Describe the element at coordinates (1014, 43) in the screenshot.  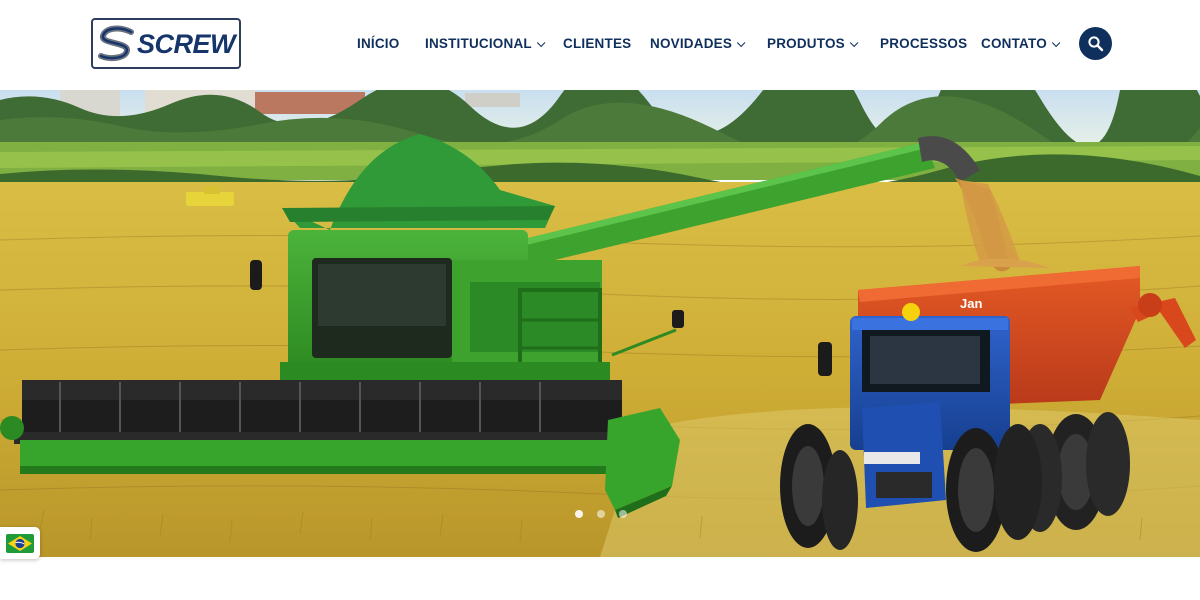
I see `nav-item-label: CONTATO` at that location.